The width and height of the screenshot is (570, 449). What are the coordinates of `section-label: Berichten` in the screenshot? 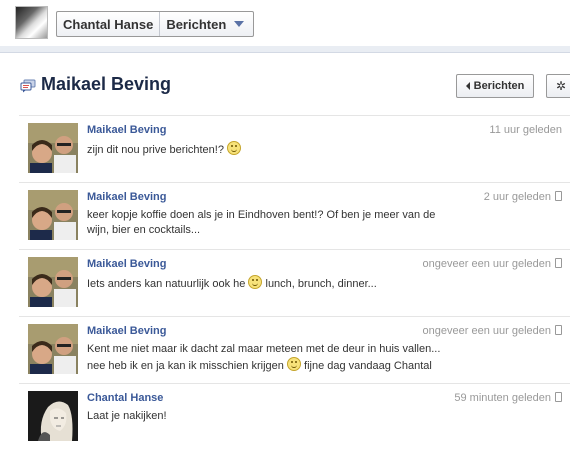 It's located at (196, 24).